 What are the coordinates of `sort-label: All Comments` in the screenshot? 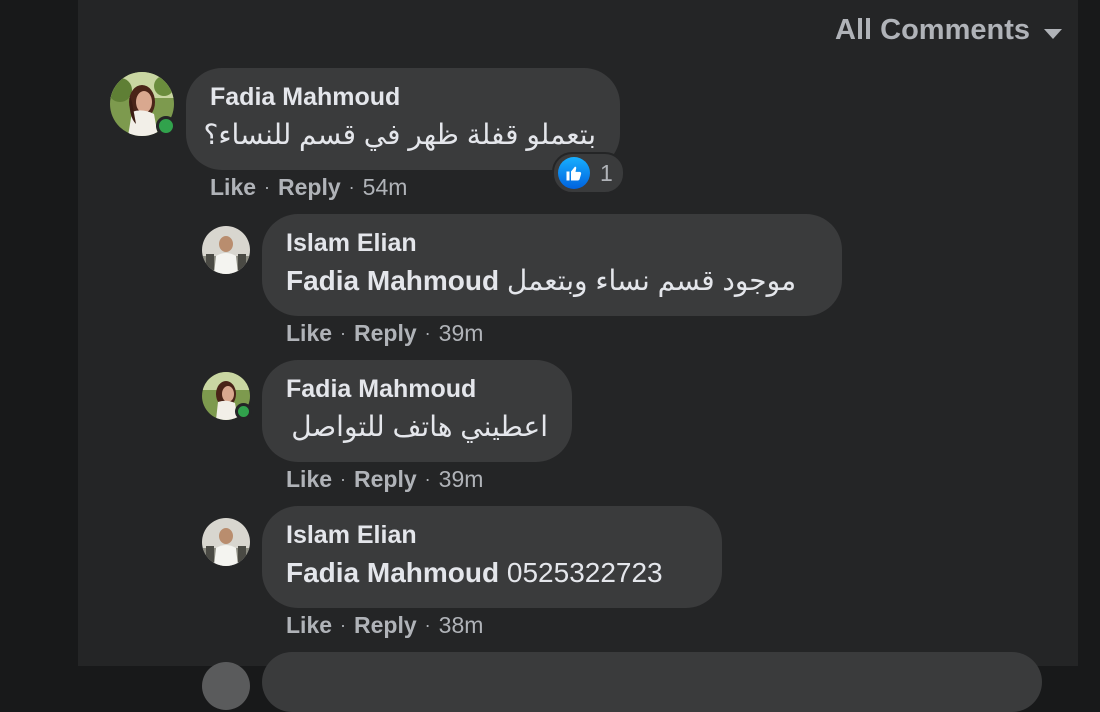 It's located at (932, 30).